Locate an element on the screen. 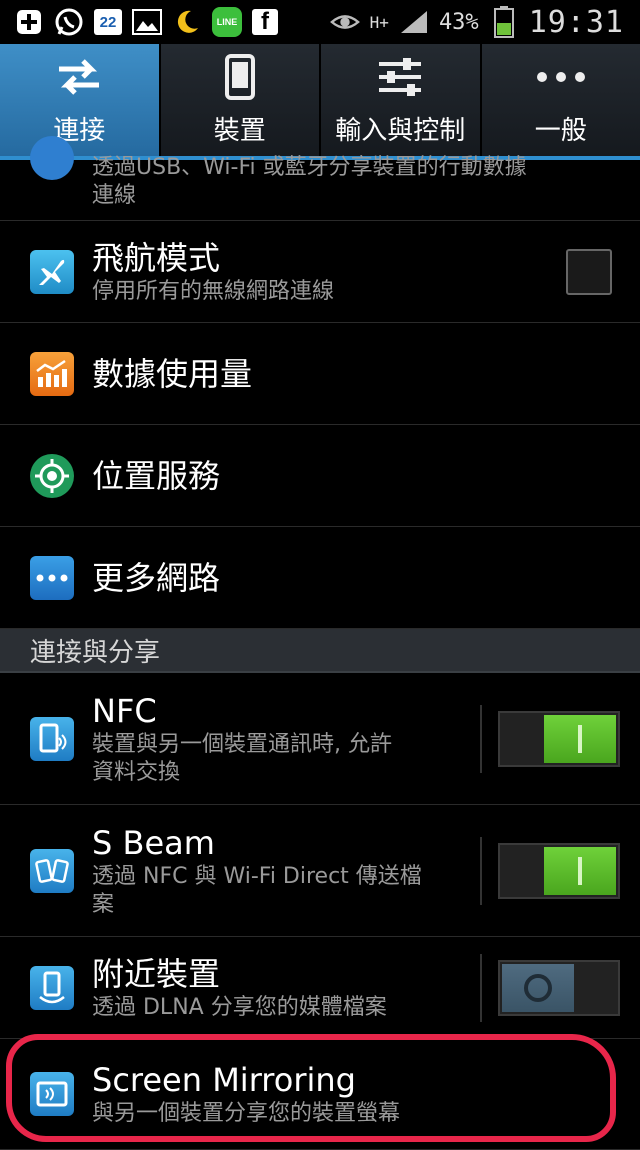  sbeam-subtitle: 透過 NFC 與 Wi-Fi Direct 傳送檔 is located at coordinates (286, 877).